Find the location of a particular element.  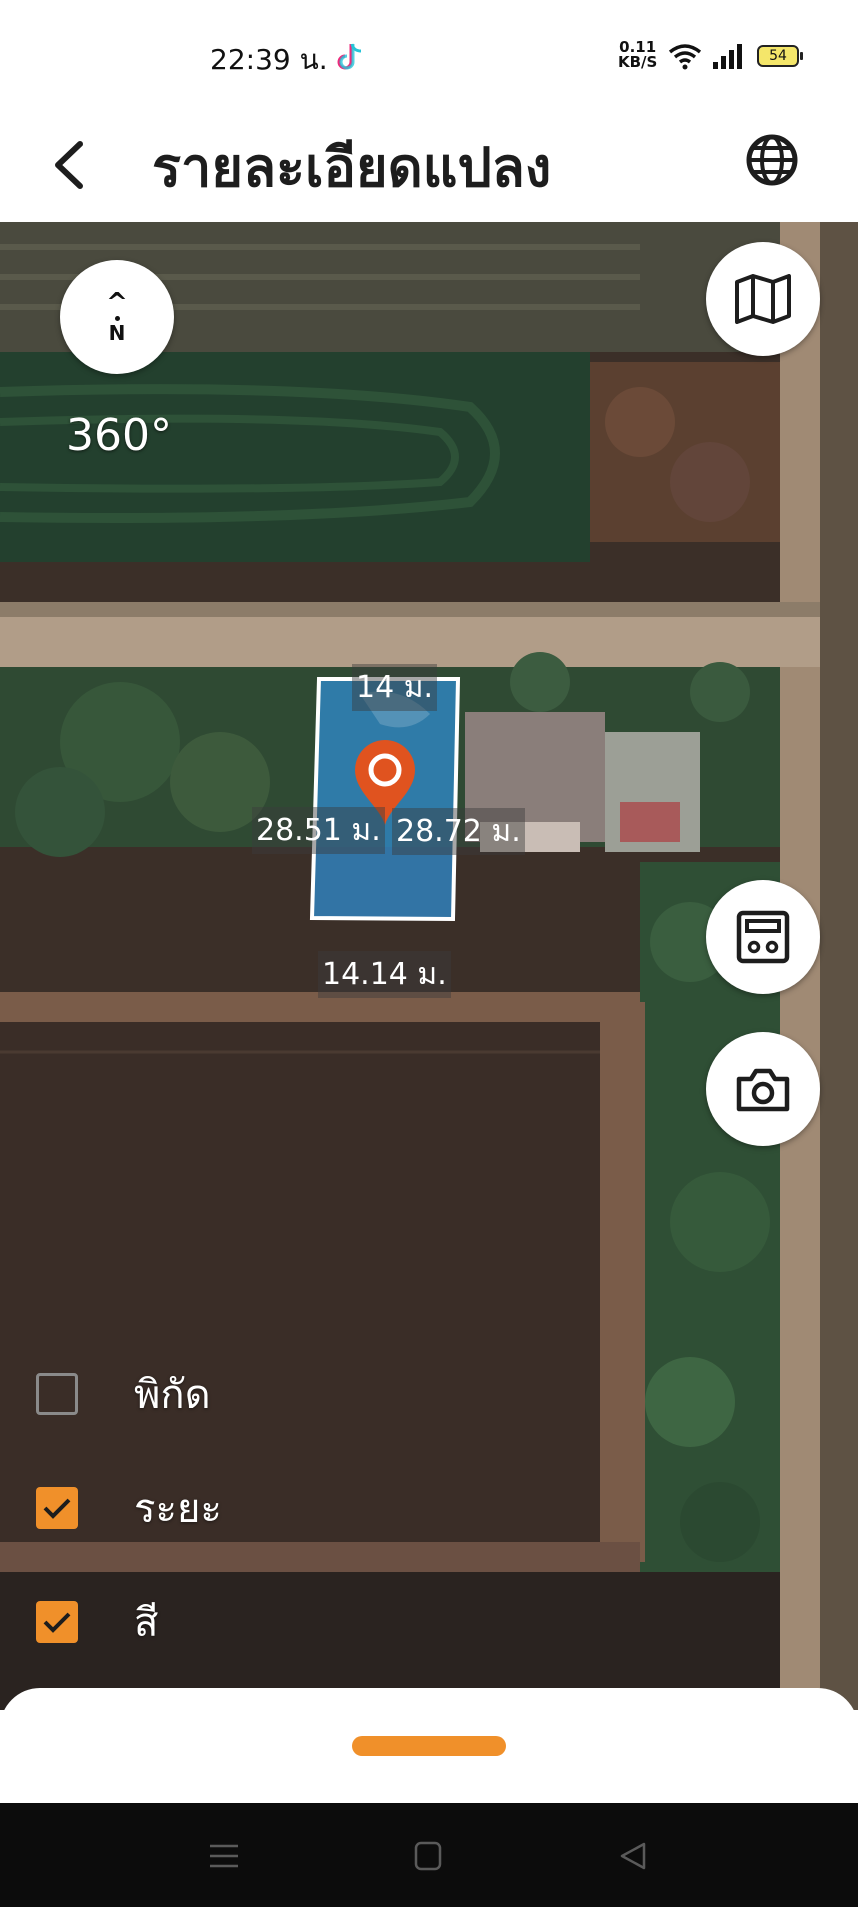

calculator-icon is located at coordinates (763, 937).